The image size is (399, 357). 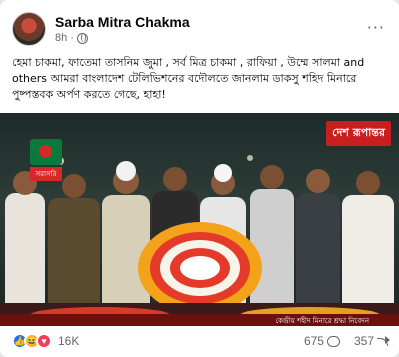 I want to click on share-stat: 357, so click(x=372, y=341).